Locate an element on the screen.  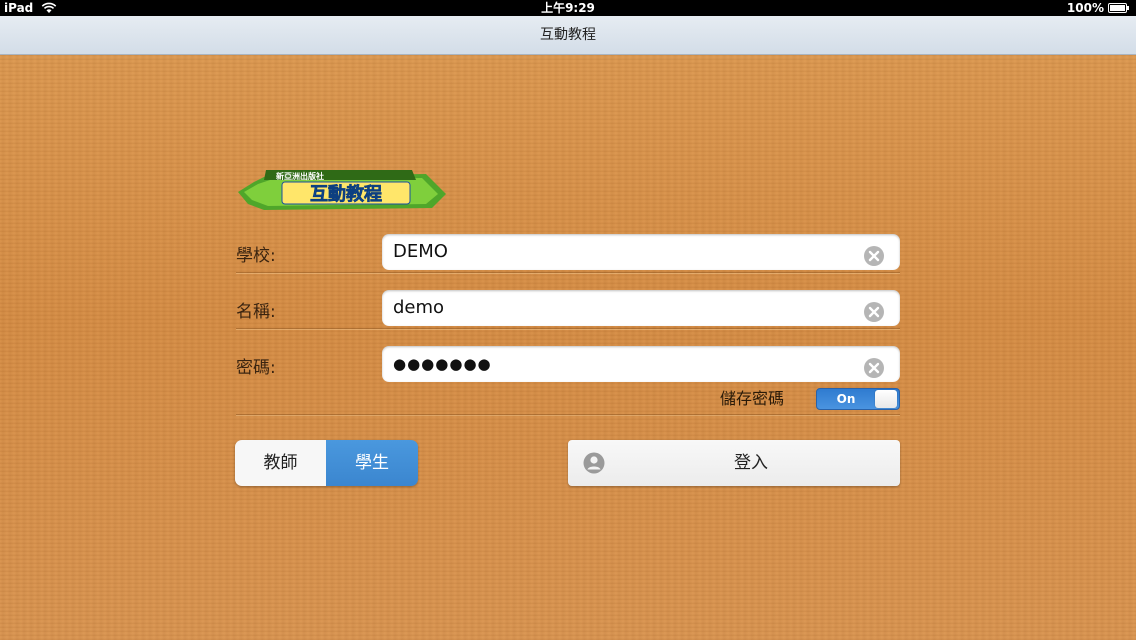
segment-student: 學生 is located at coordinates (372, 463).